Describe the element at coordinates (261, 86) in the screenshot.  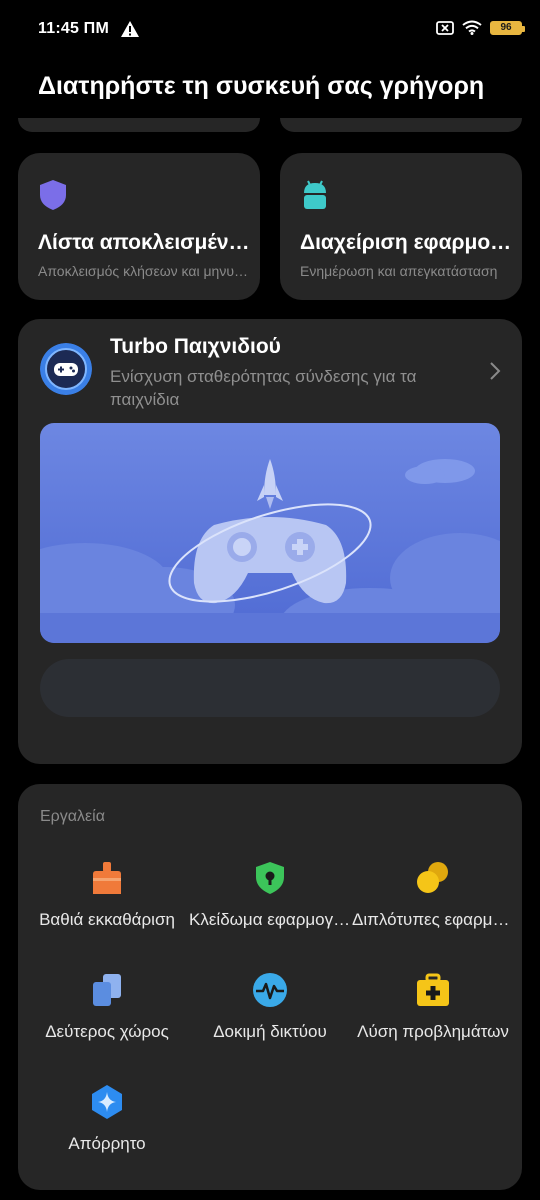
I see `page-title: Διατηρήστε τη συσκευή σας γρήγορη` at that location.